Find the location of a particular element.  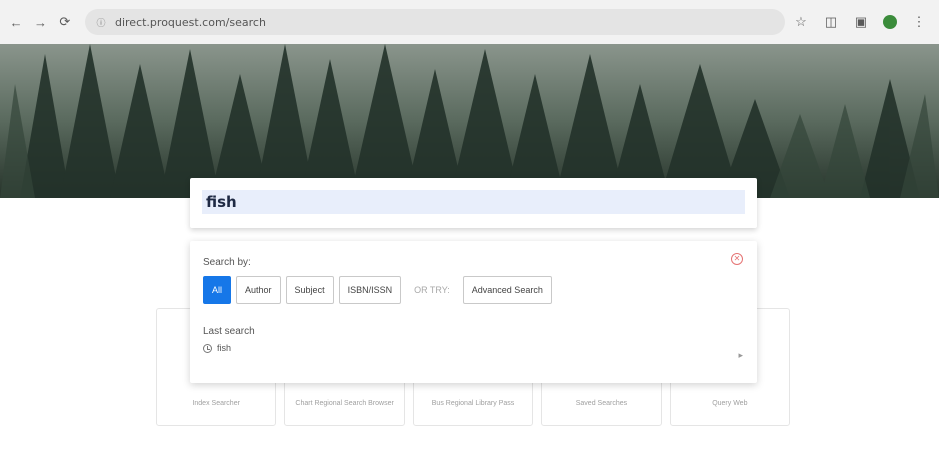

extensions-icon: ◫ is located at coordinates (831, 22).